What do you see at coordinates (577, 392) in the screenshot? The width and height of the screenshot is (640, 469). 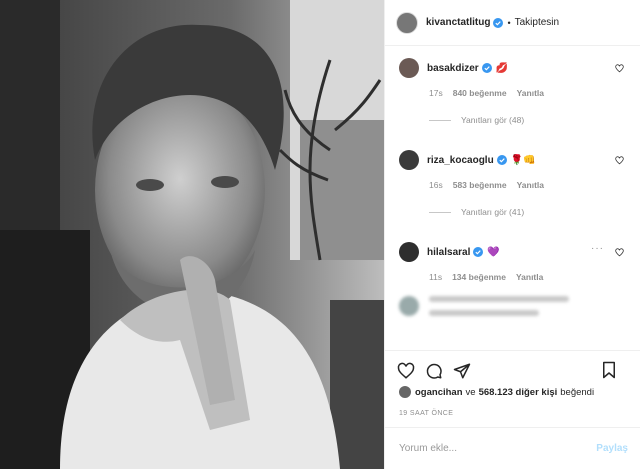 I see `liked-by-suffix: beğendi` at bounding box center [577, 392].